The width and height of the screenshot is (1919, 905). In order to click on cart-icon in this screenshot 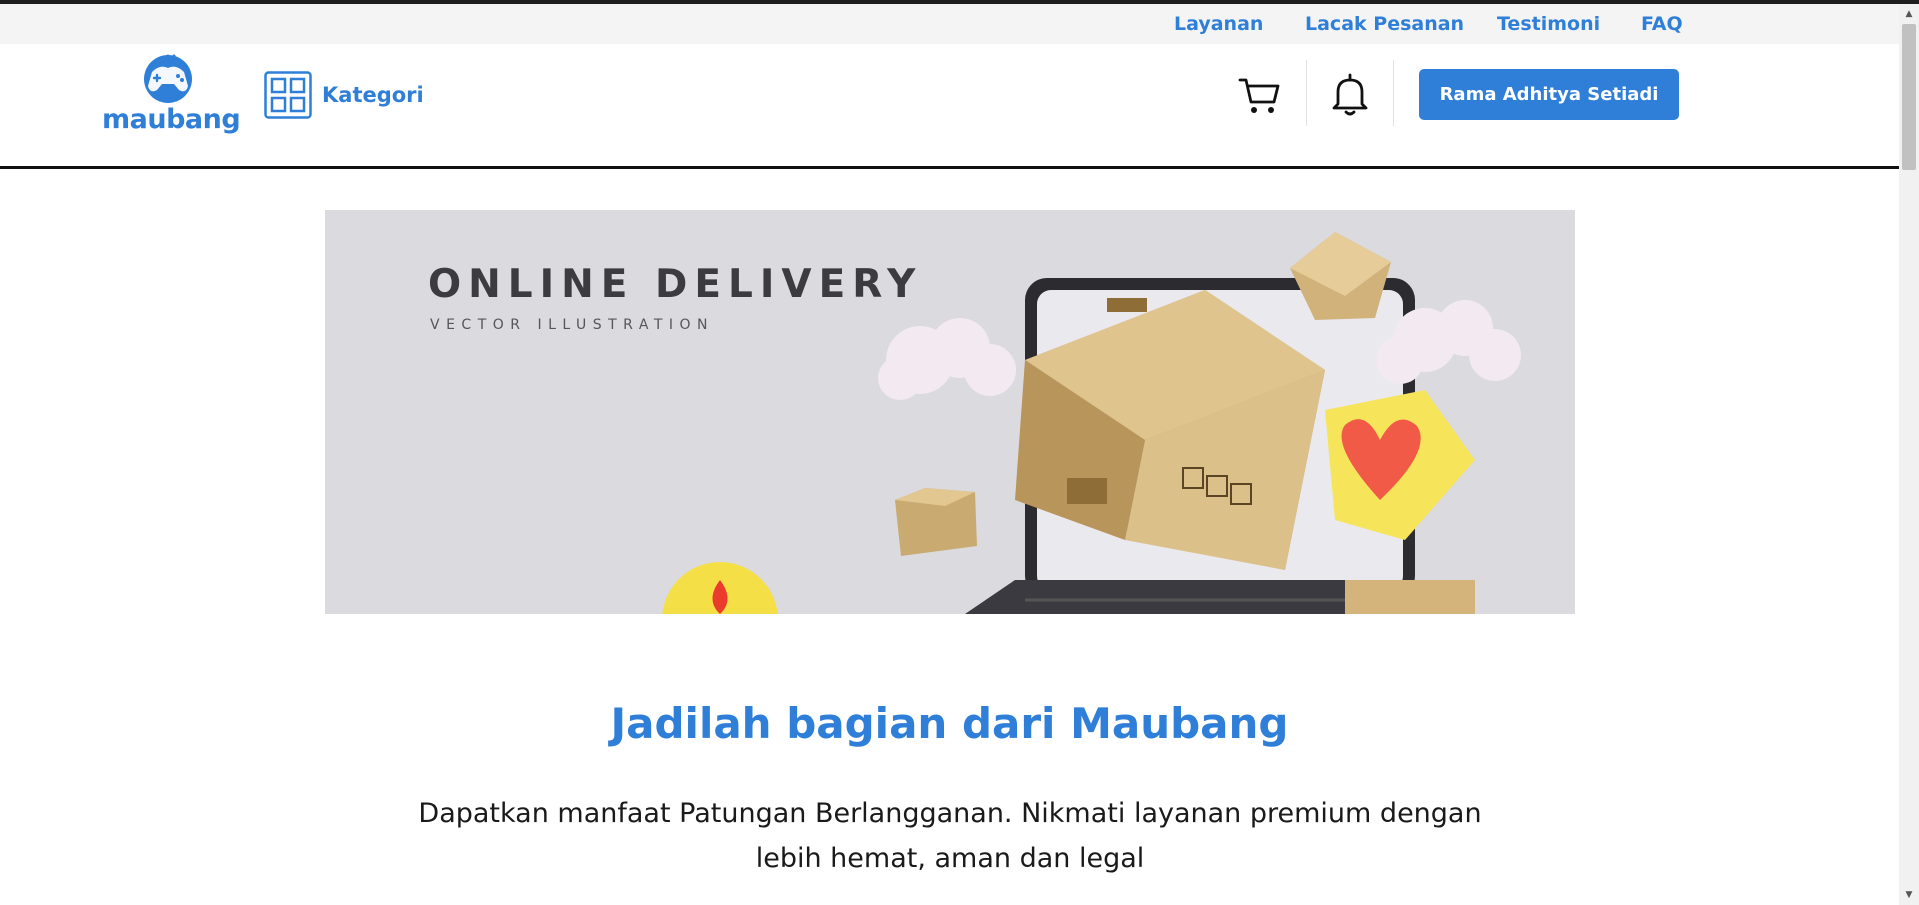, I will do `click(1259, 95)`.